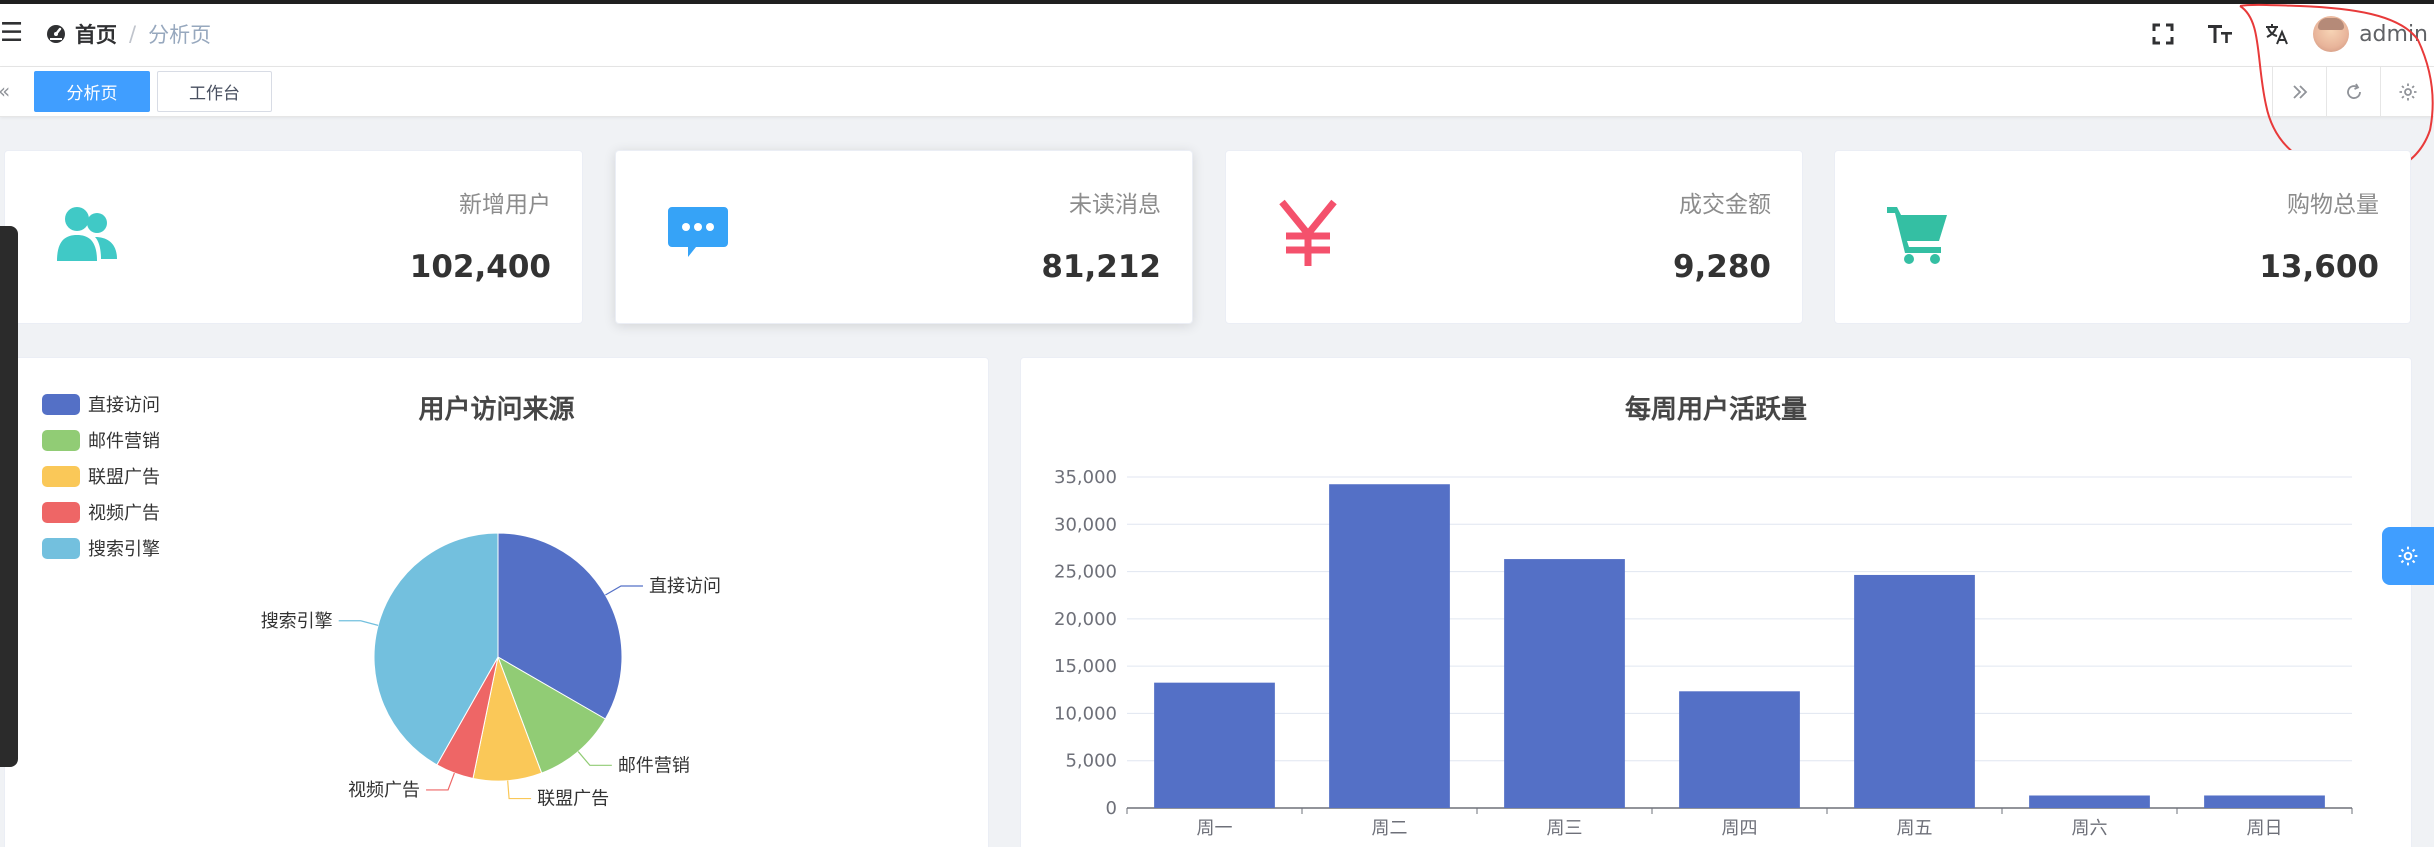 Image resolution: width=2434 pixels, height=847 pixels. Describe the element at coordinates (1915, 828) in the screenshot. I see `x-tick-label: 周五` at that location.